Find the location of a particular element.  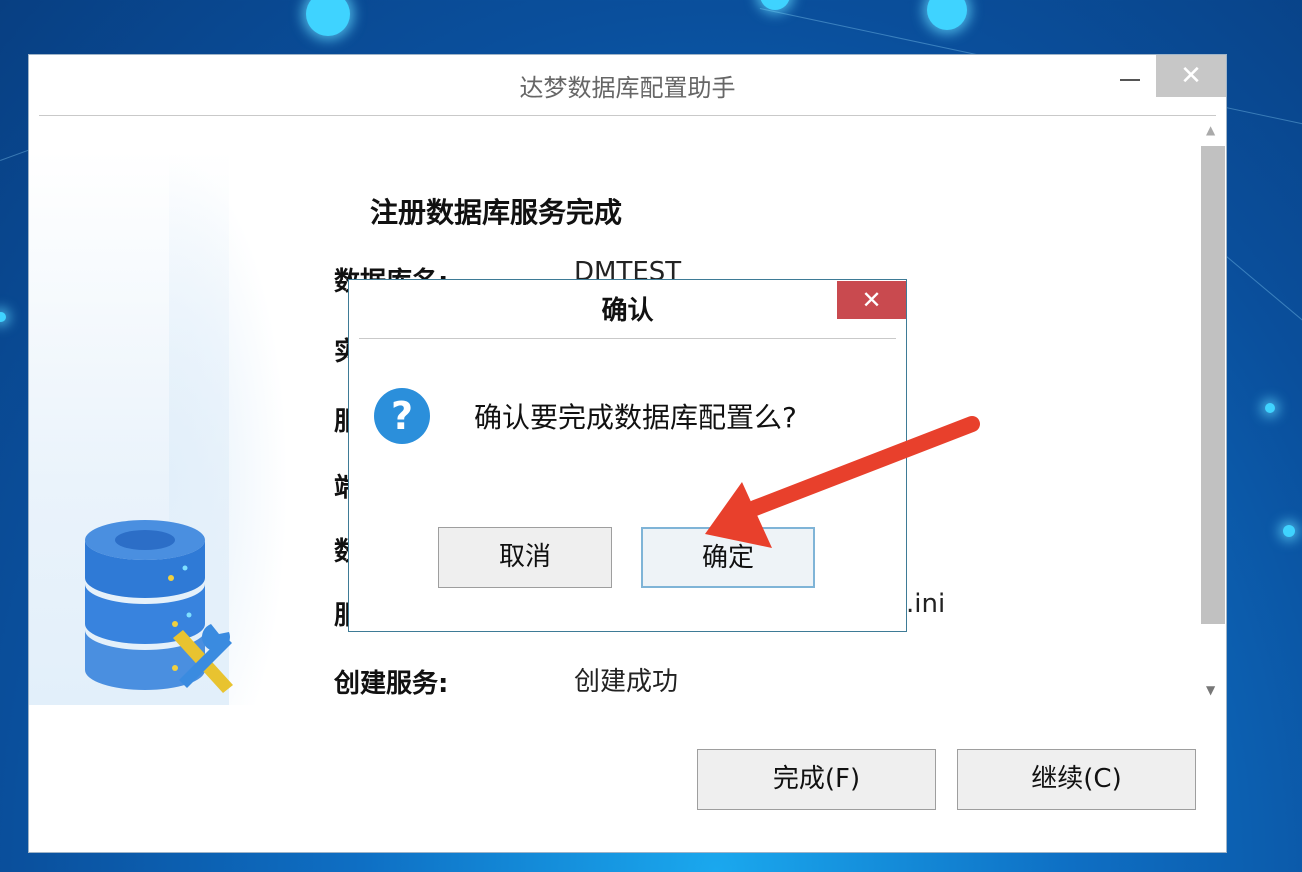

window-close-button: ✕ is located at coordinates (1191, 76).